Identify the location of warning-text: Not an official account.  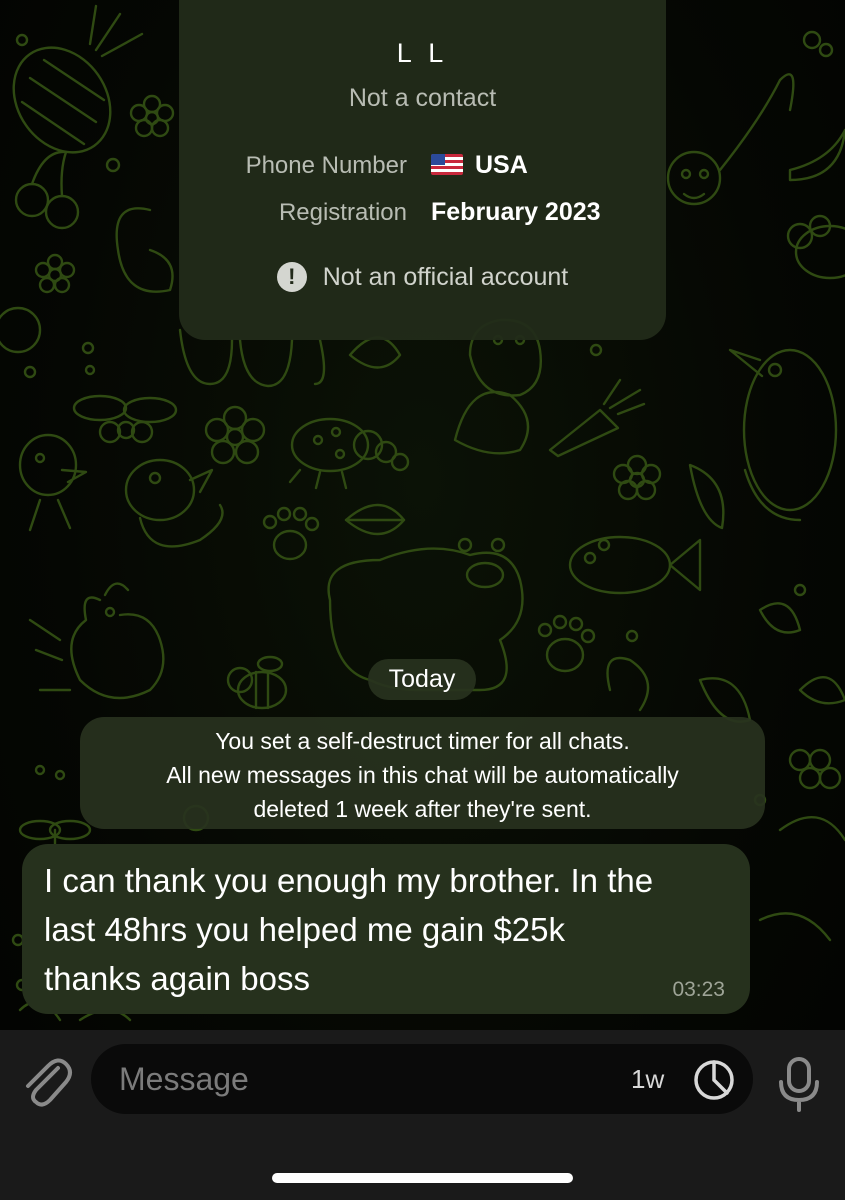
(445, 277).